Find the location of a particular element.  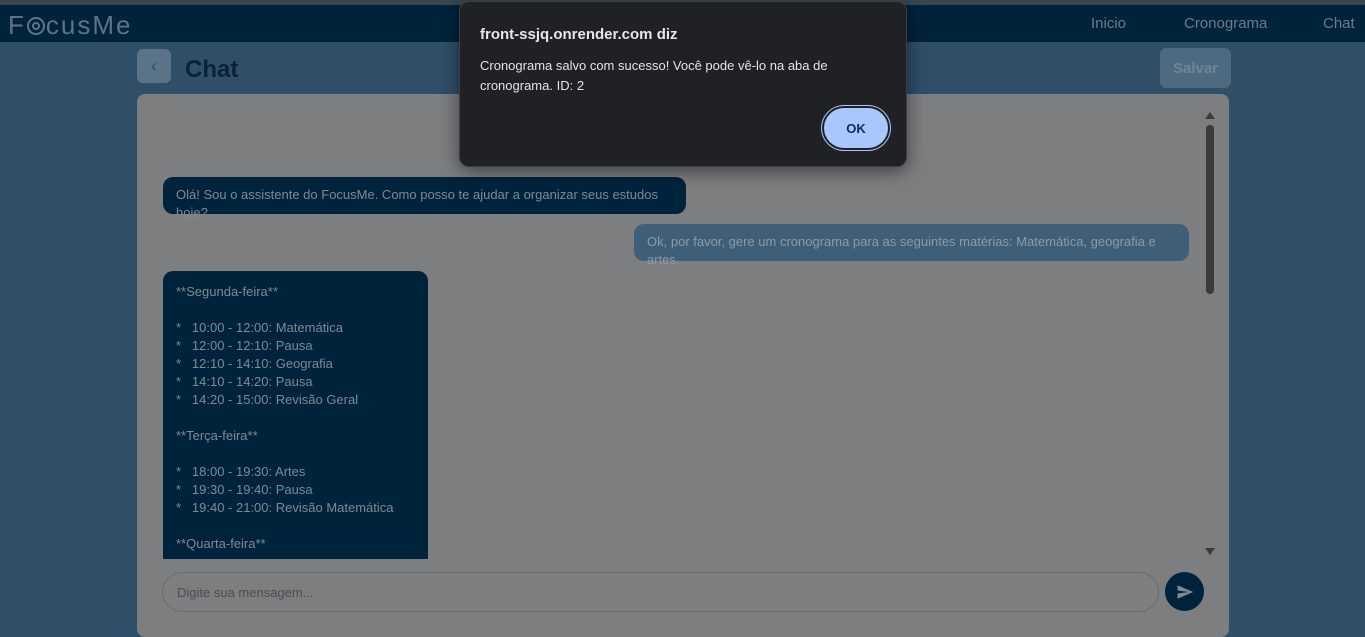

nav-inicio: Inicio is located at coordinates (1108, 23).